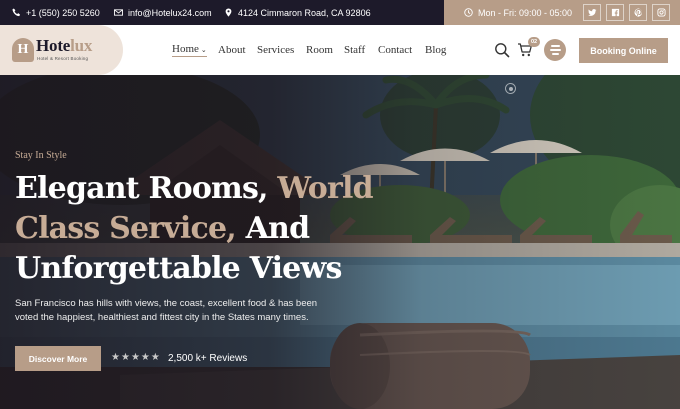 The width and height of the screenshot is (680, 409). I want to click on nav-home-link: Home ⌄, so click(189, 50).